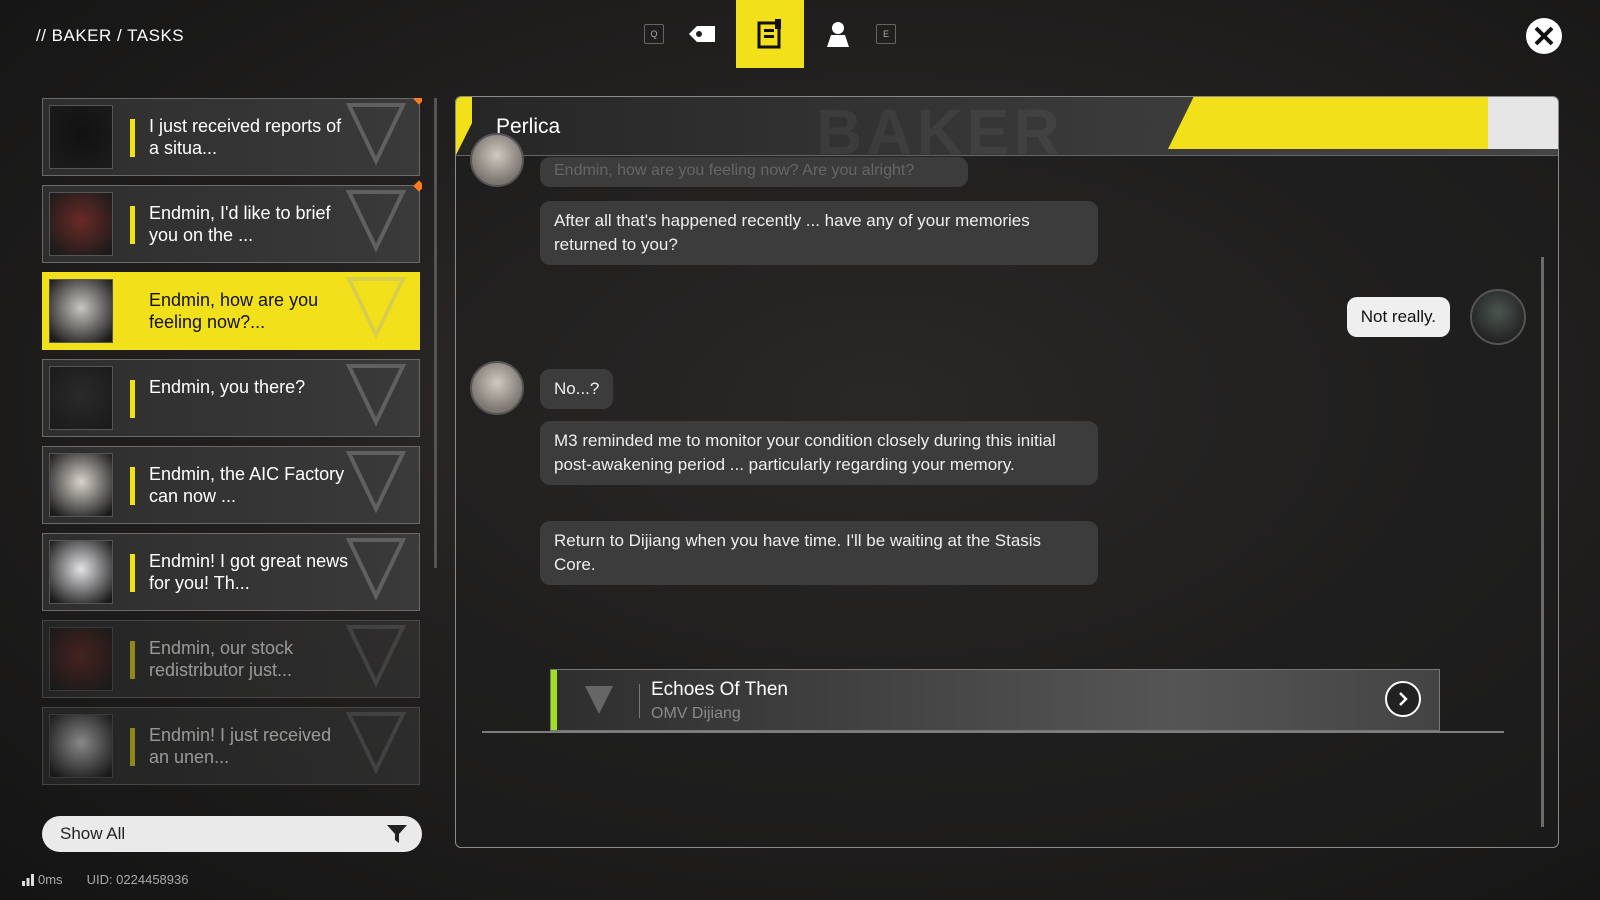  What do you see at coordinates (993, 732) in the screenshot?
I see `thread-end-divider` at bounding box center [993, 732].